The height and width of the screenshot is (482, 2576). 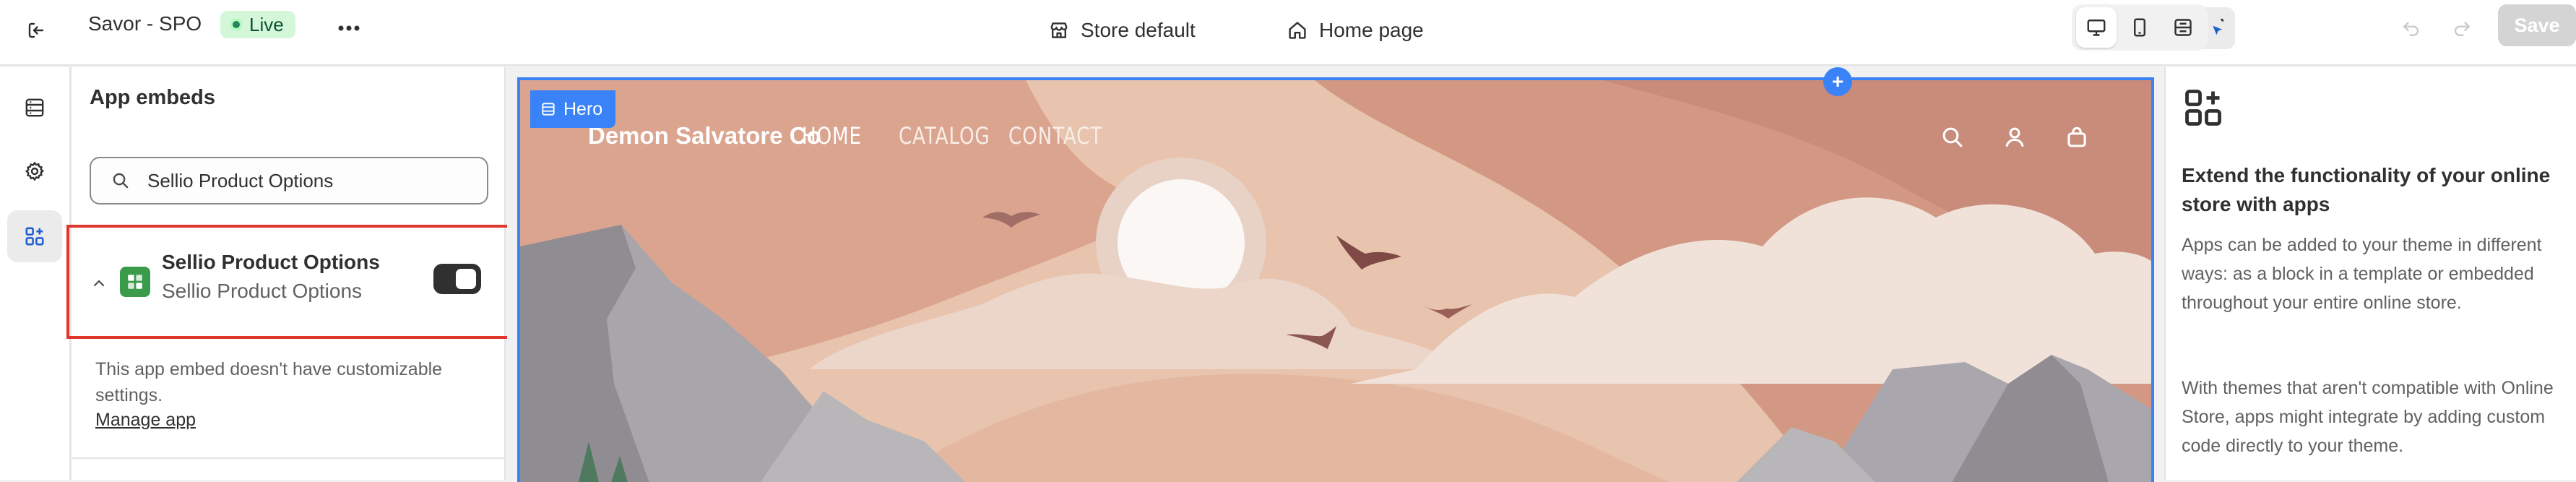 I want to click on status-label: Live, so click(x=266, y=24).